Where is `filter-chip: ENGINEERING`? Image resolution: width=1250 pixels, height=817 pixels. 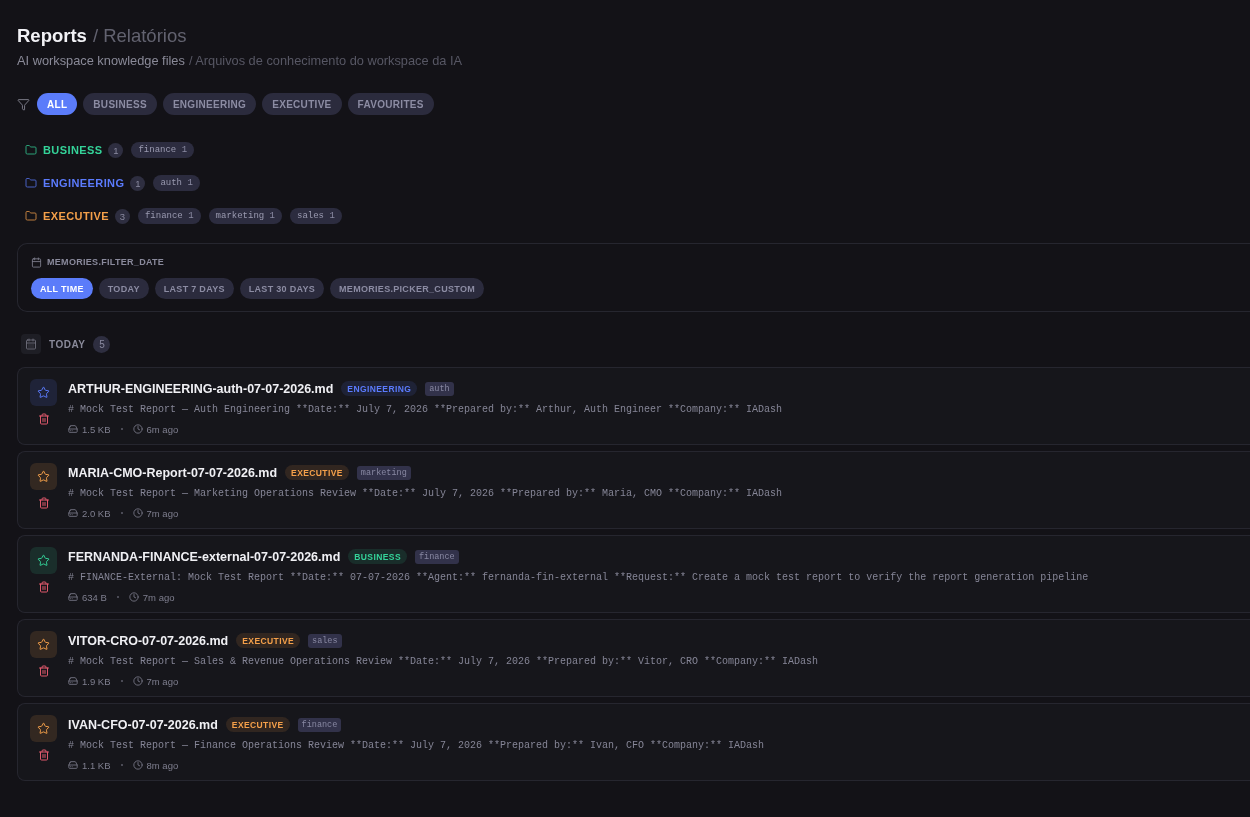 filter-chip: ENGINEERING is located at coordinates (209, 104).